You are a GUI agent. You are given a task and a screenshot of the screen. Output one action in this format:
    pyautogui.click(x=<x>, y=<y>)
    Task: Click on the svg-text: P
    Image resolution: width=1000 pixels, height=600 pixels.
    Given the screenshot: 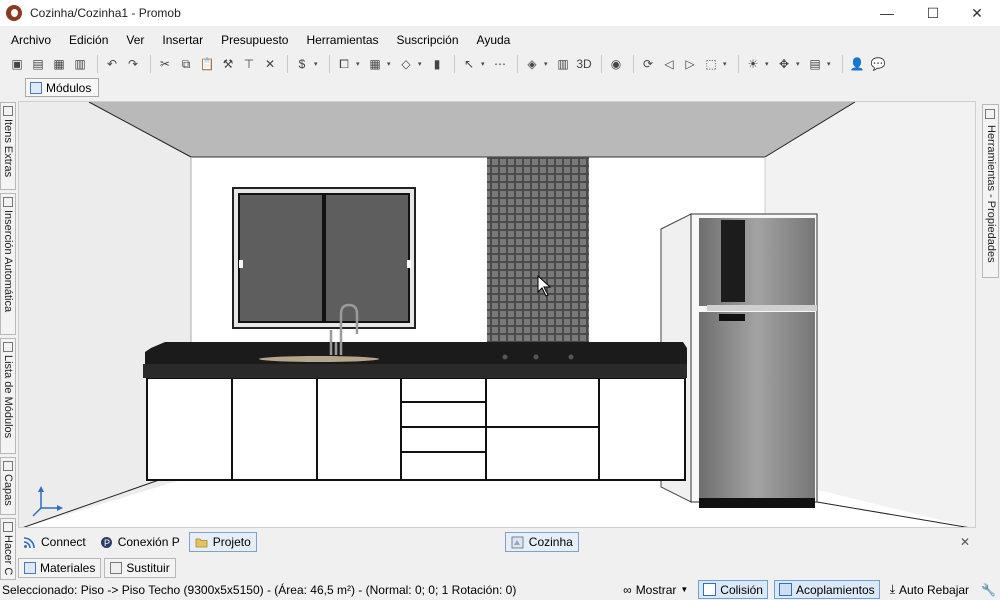 What is the action you would take?
    pyautogui.click(x=107, y=543)
    